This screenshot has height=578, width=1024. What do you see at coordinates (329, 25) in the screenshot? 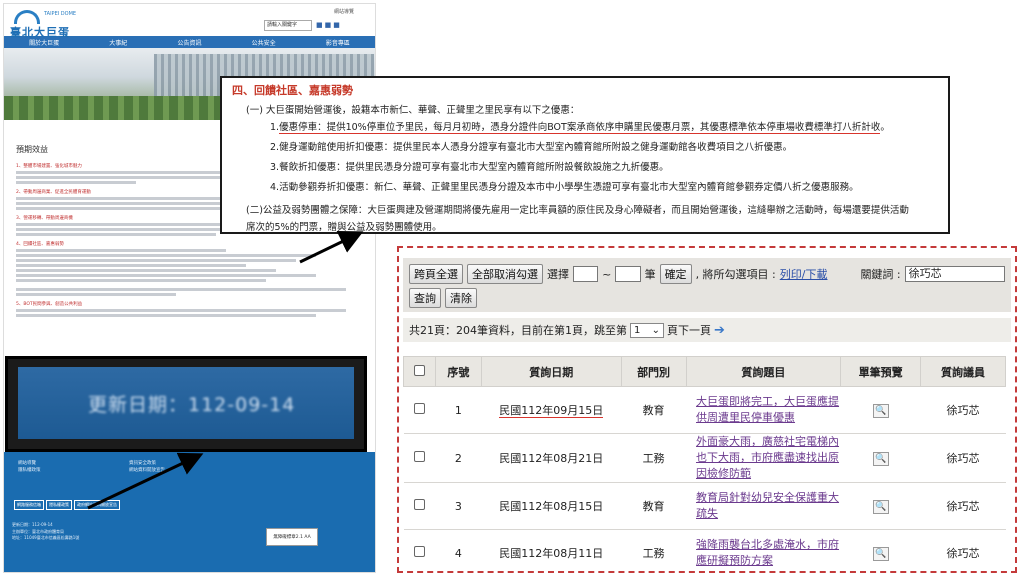
I see `site-social-icons: ■■■` at bounding box center [329, 25].